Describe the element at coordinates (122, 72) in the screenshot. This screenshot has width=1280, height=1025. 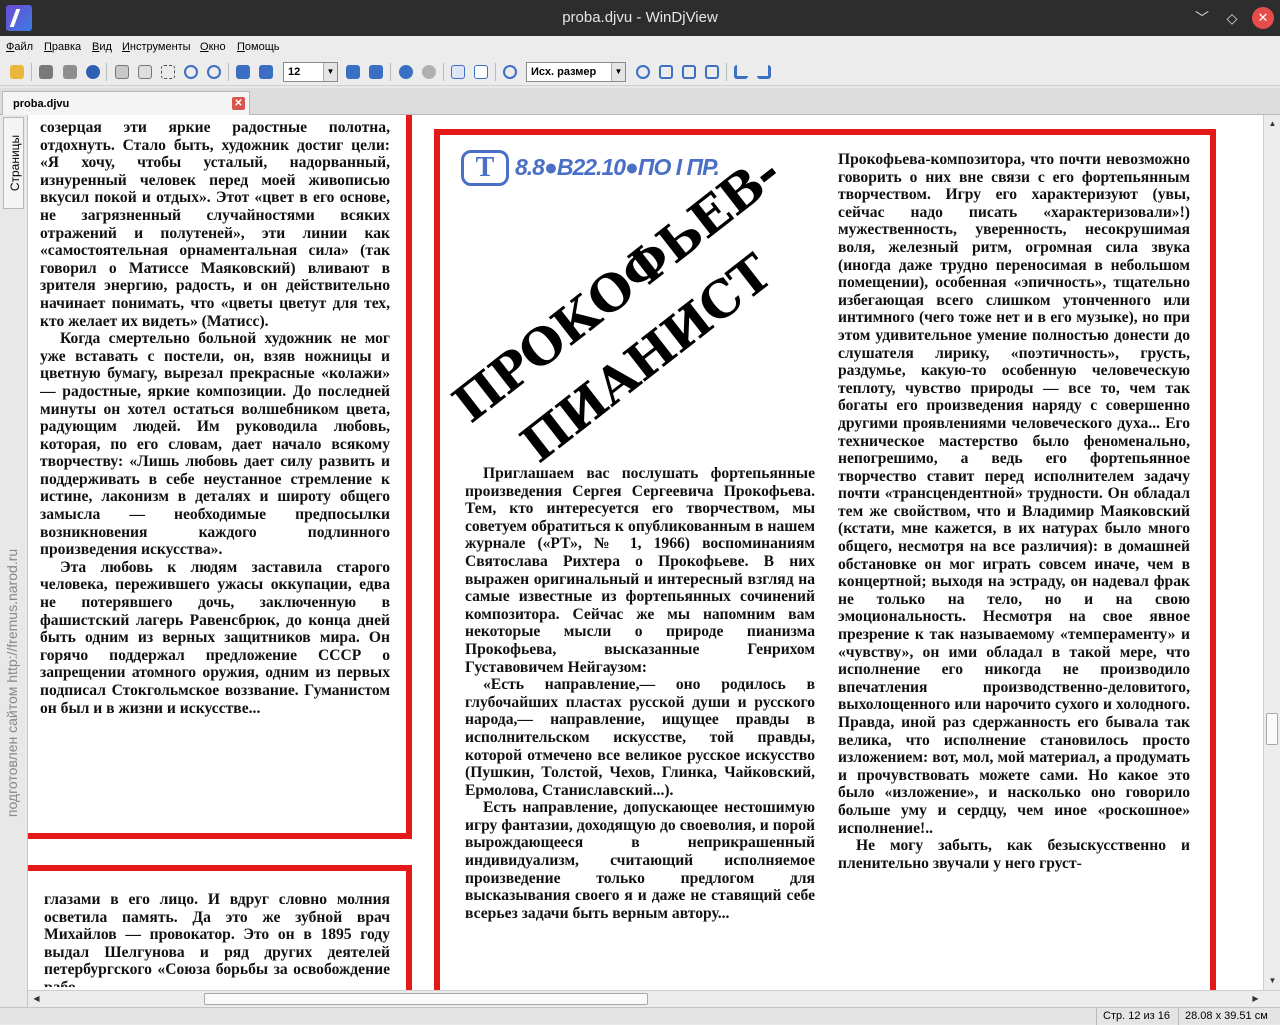
I see `hand-tool-icon` at that location.